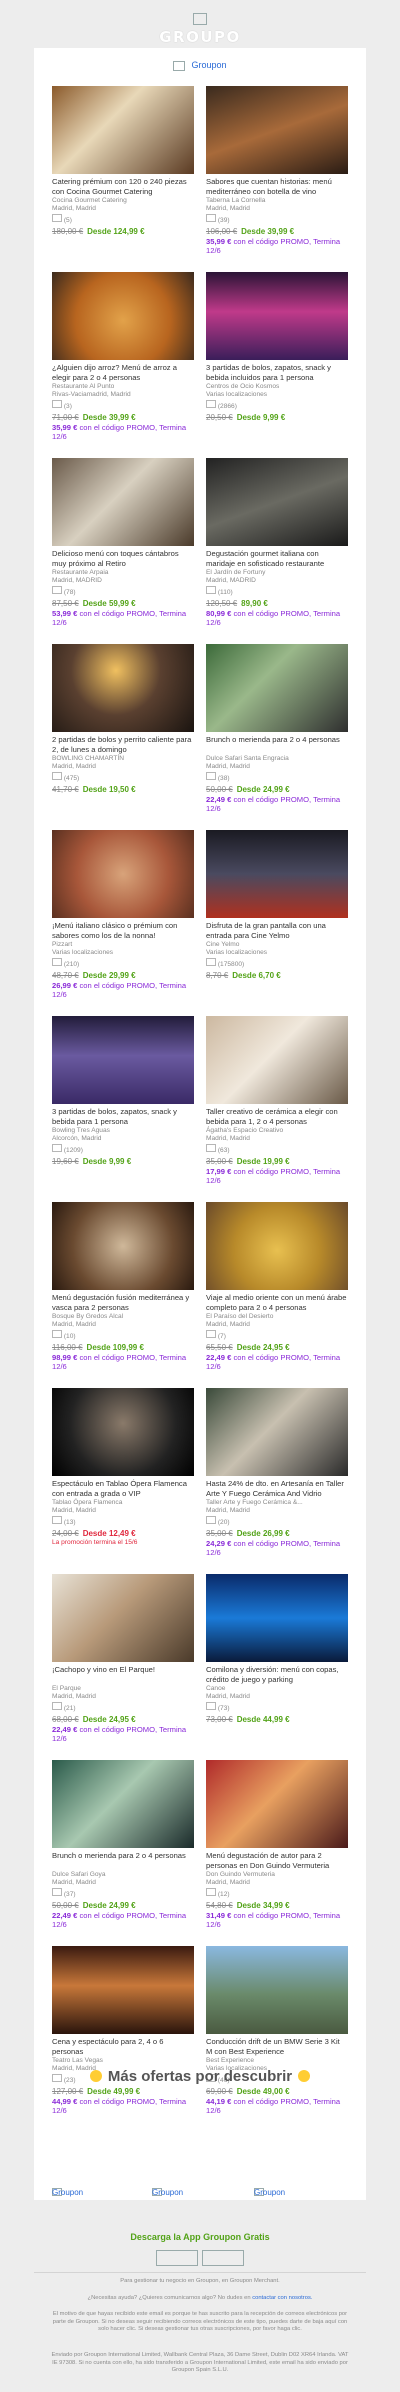 This screenshot has height=2392, width=400. I want to click on banner-image-icon, so click(179, 65).